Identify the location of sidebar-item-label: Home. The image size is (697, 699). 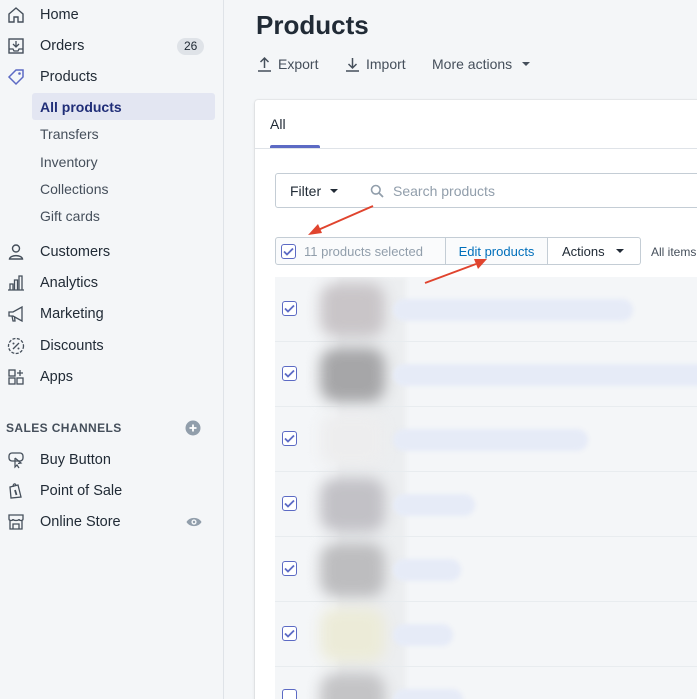
(59, 15).